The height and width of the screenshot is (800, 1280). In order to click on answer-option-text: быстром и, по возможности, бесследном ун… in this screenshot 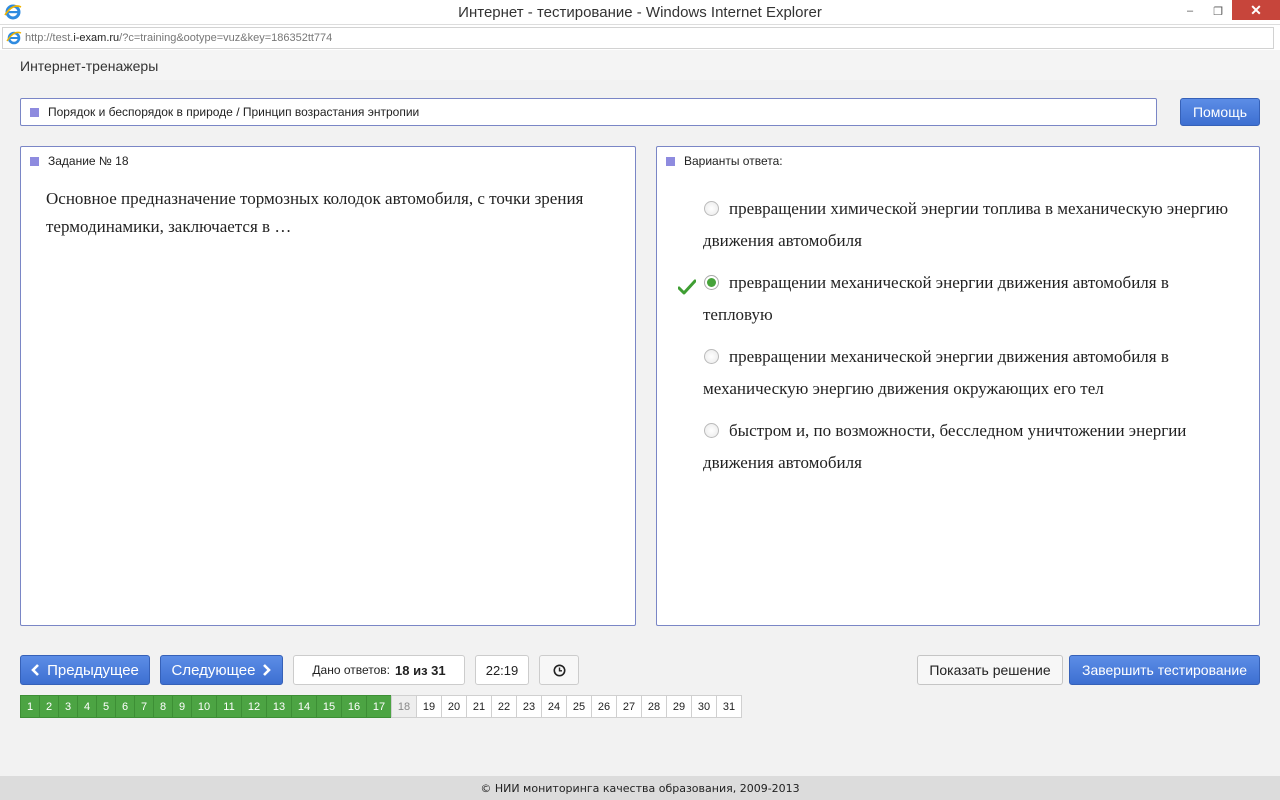, I will do `click(945, 446)`.